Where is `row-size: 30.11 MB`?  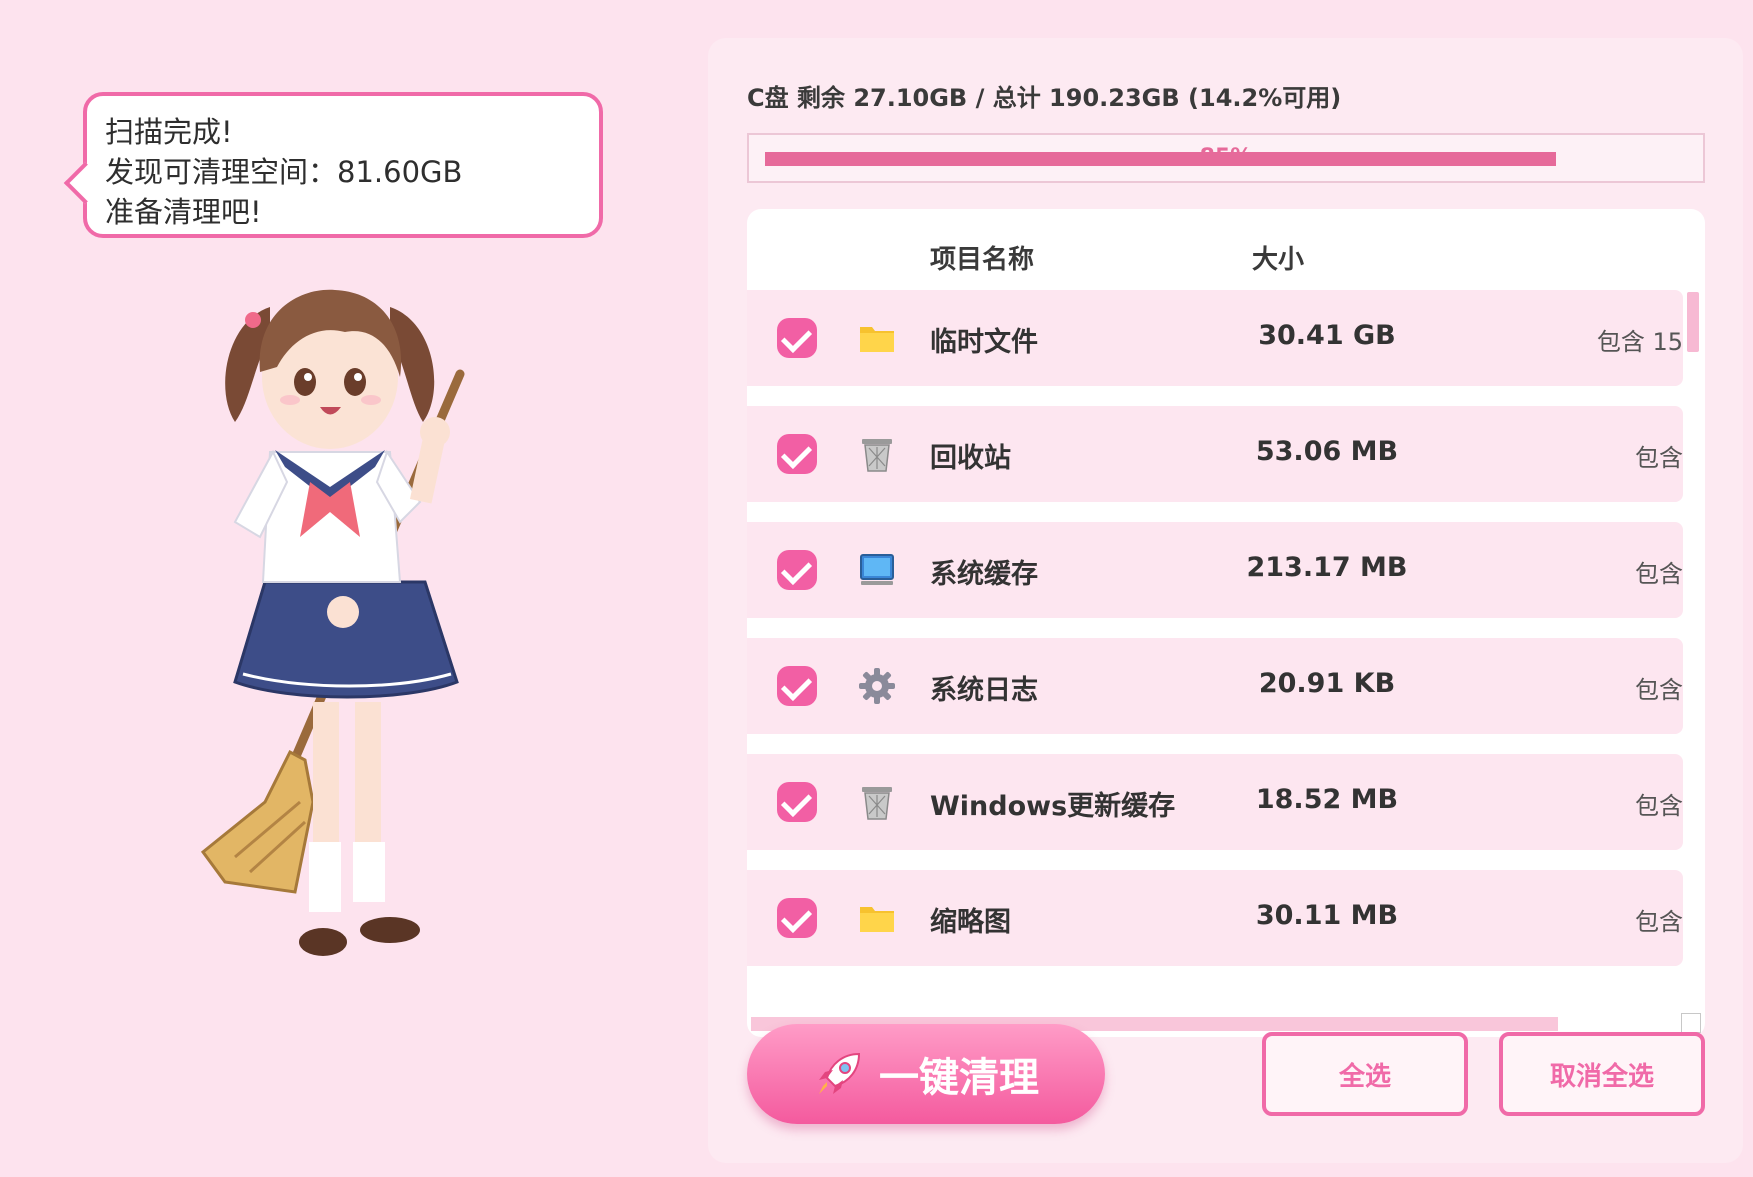
row-size: 30.11 MB is located at coordinates (1327, 915).